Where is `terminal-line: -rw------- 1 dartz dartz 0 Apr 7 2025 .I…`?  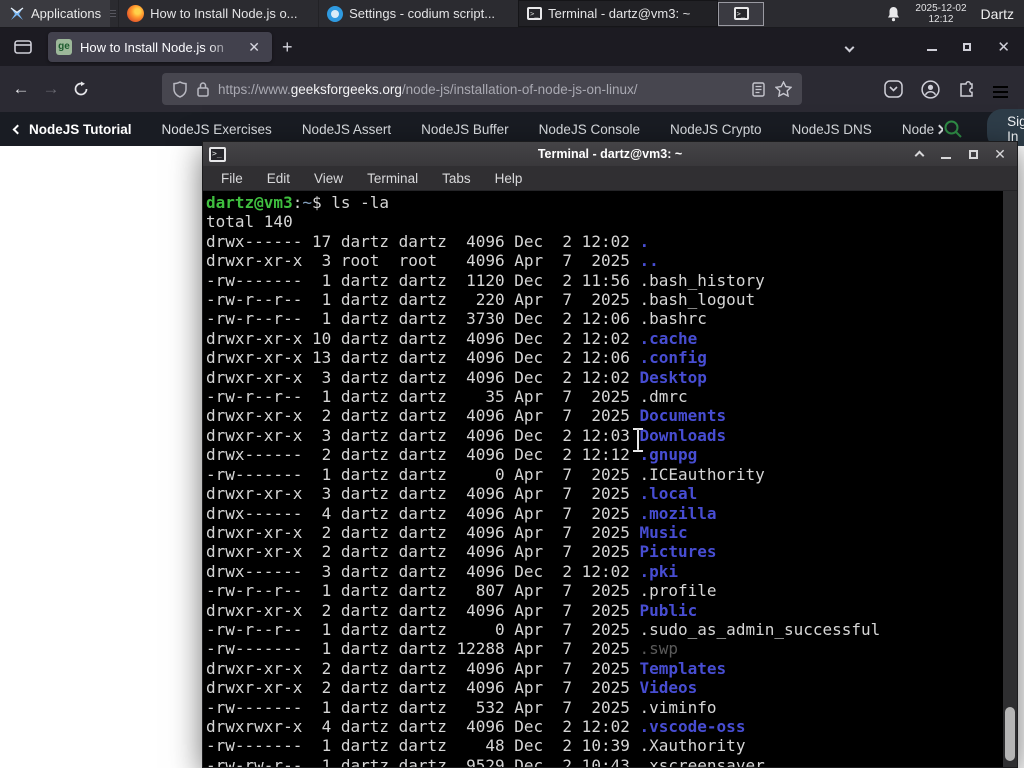
terminal-line: -rw------- 1 dartz dartz 0 Apr 7 2025 .I… is located at coordinates (485, 474).